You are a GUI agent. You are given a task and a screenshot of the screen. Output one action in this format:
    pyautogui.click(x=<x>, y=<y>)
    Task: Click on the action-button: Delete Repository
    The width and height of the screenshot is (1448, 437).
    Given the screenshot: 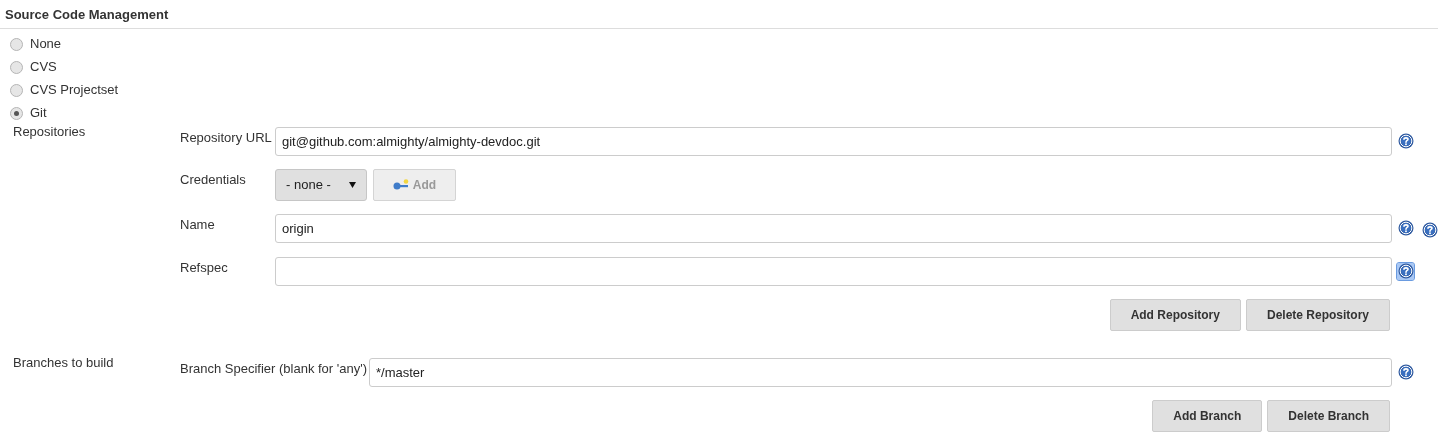 What is the action you would take?
    pyautogui.click(x=1317, y=314)
    